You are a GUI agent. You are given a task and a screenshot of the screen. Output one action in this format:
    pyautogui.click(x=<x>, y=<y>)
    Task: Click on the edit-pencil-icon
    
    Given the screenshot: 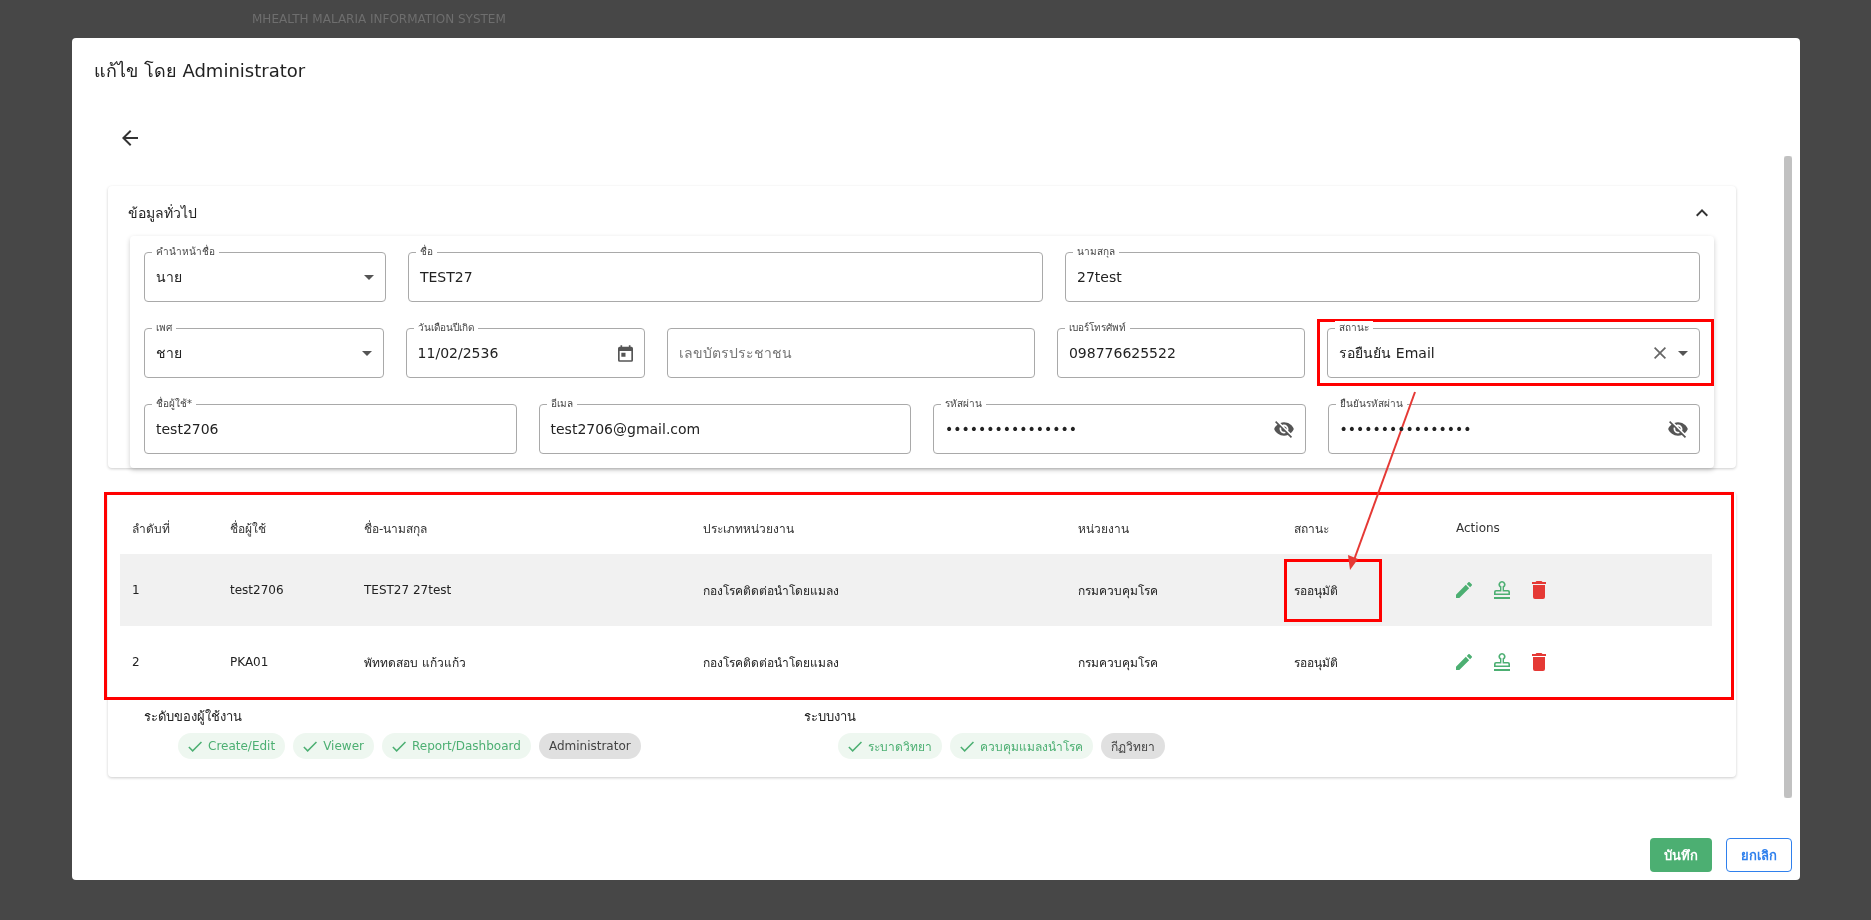 What is the action you would take?
    pyautogui.click(x=1464, y=662)
    